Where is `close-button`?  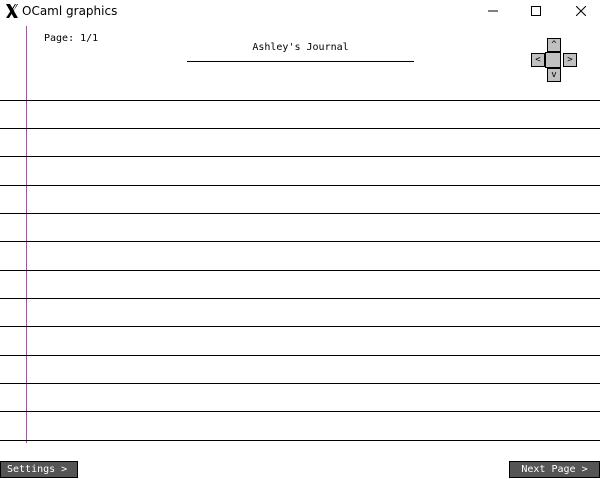
close-button is located at coordinates (579, 11).